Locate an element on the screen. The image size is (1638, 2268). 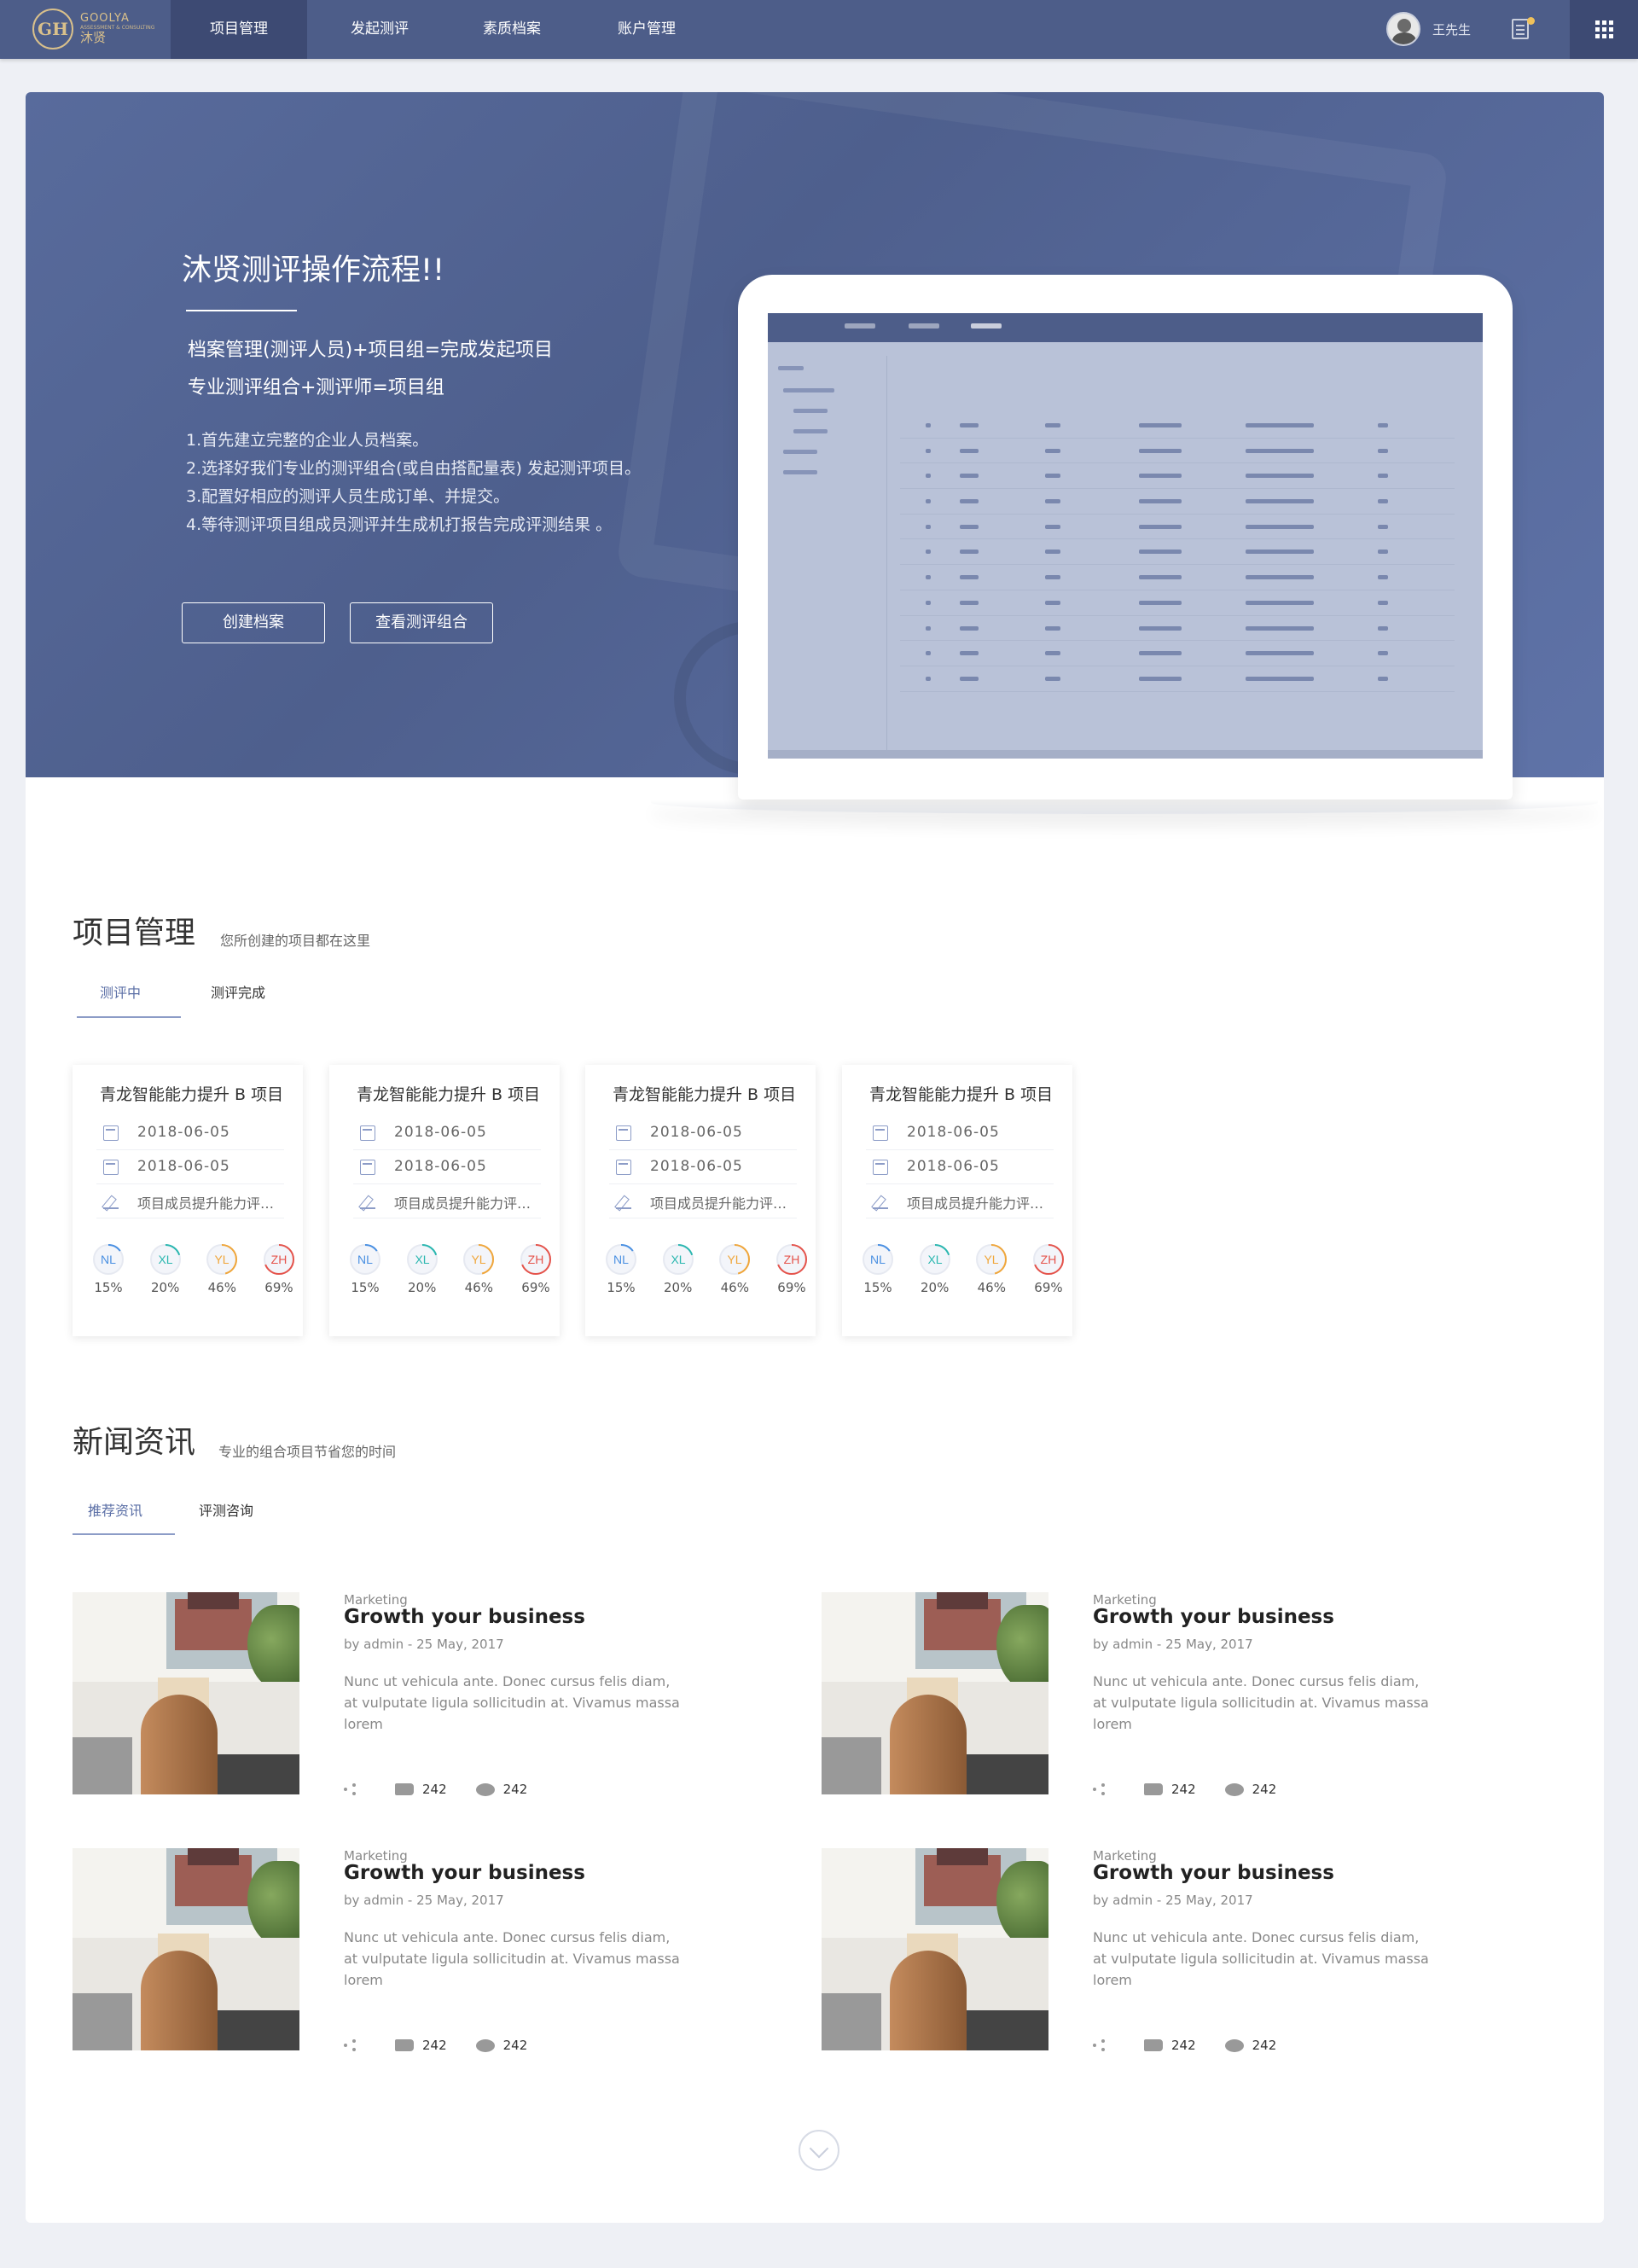
logo-subtitle: ASSESSMENT & CONSULTING is located at coordinates (117, 27).